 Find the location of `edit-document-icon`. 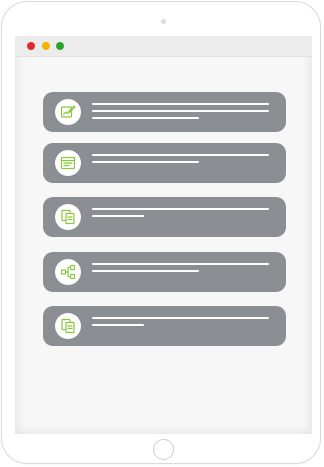

edit-document-icon is located at coordinates (68, 111).